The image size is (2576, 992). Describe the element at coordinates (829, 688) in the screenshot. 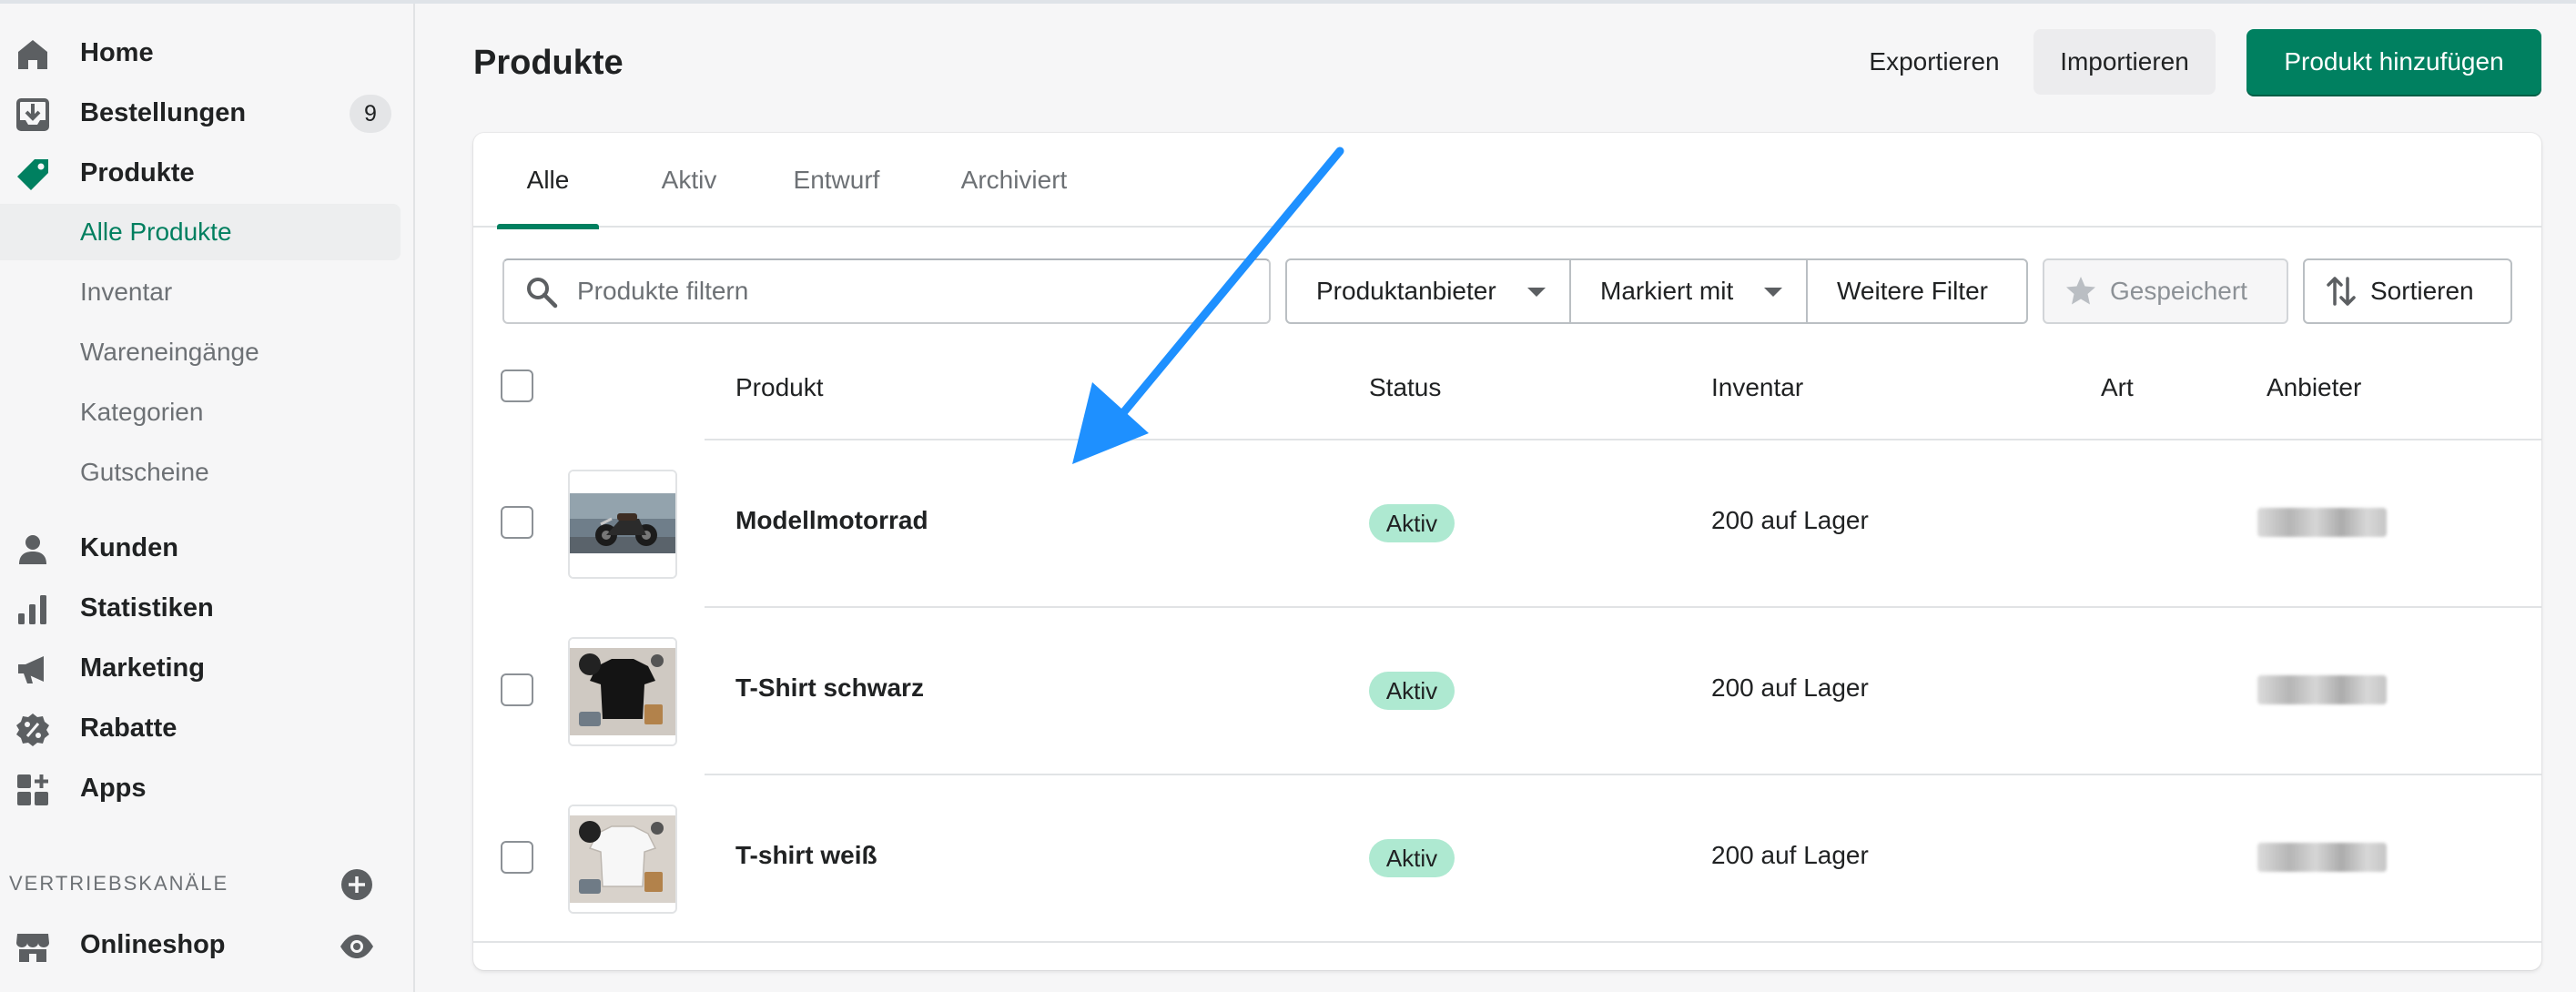

I see `product-name: T-Shirt schwarz` at that location.